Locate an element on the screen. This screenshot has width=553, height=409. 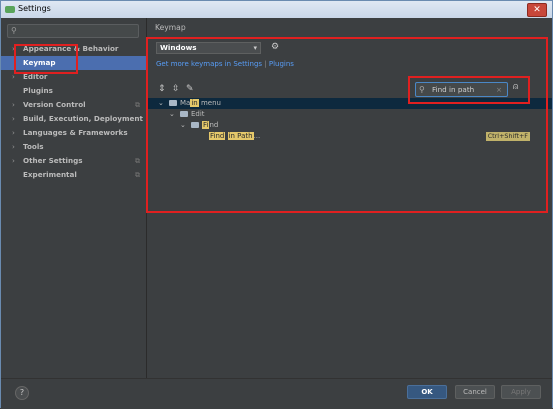
plugins-link: Plugins is located at coordinates (281, 64).